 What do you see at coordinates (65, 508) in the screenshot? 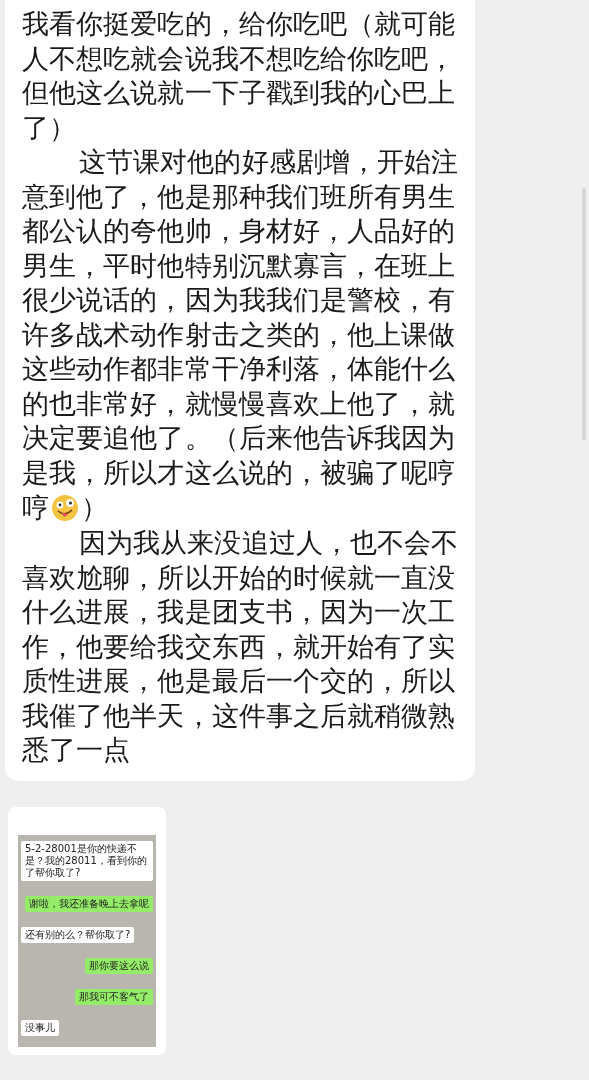
I see `crazy-face-emoji-icon` at bounding box center [65, 508].